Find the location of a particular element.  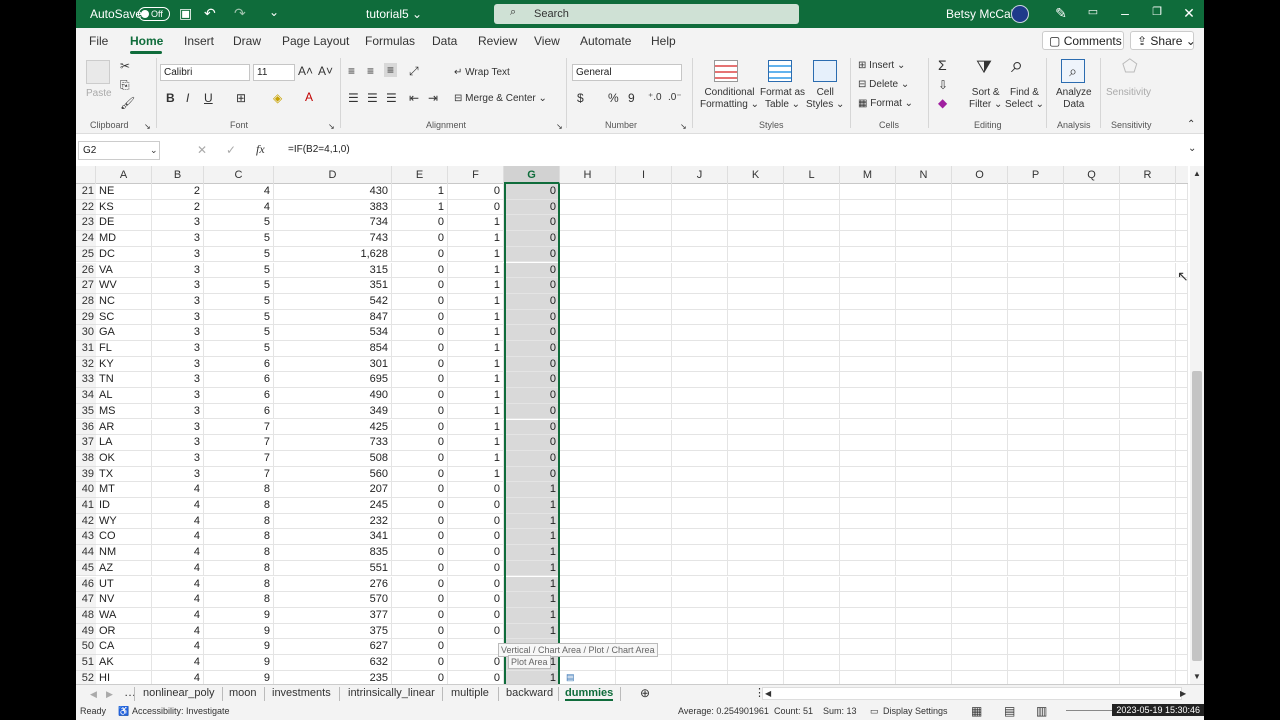

add-sheet-icon: ⊕ is located at coordinates (645, 693).